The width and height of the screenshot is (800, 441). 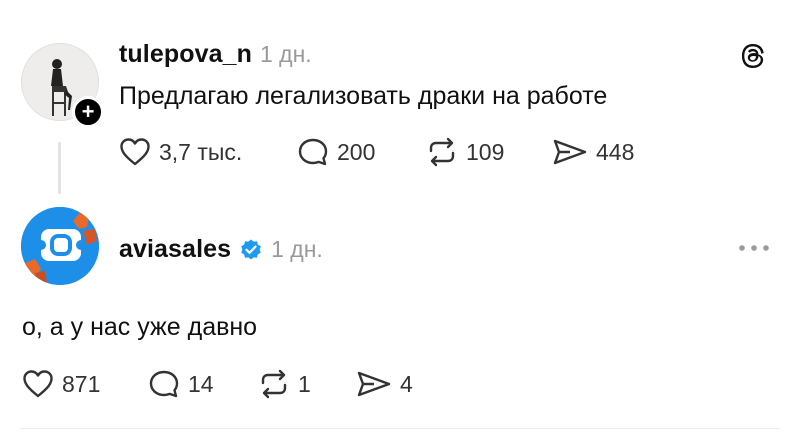 I want to click on verified-icon, so click(x=251, y=249).